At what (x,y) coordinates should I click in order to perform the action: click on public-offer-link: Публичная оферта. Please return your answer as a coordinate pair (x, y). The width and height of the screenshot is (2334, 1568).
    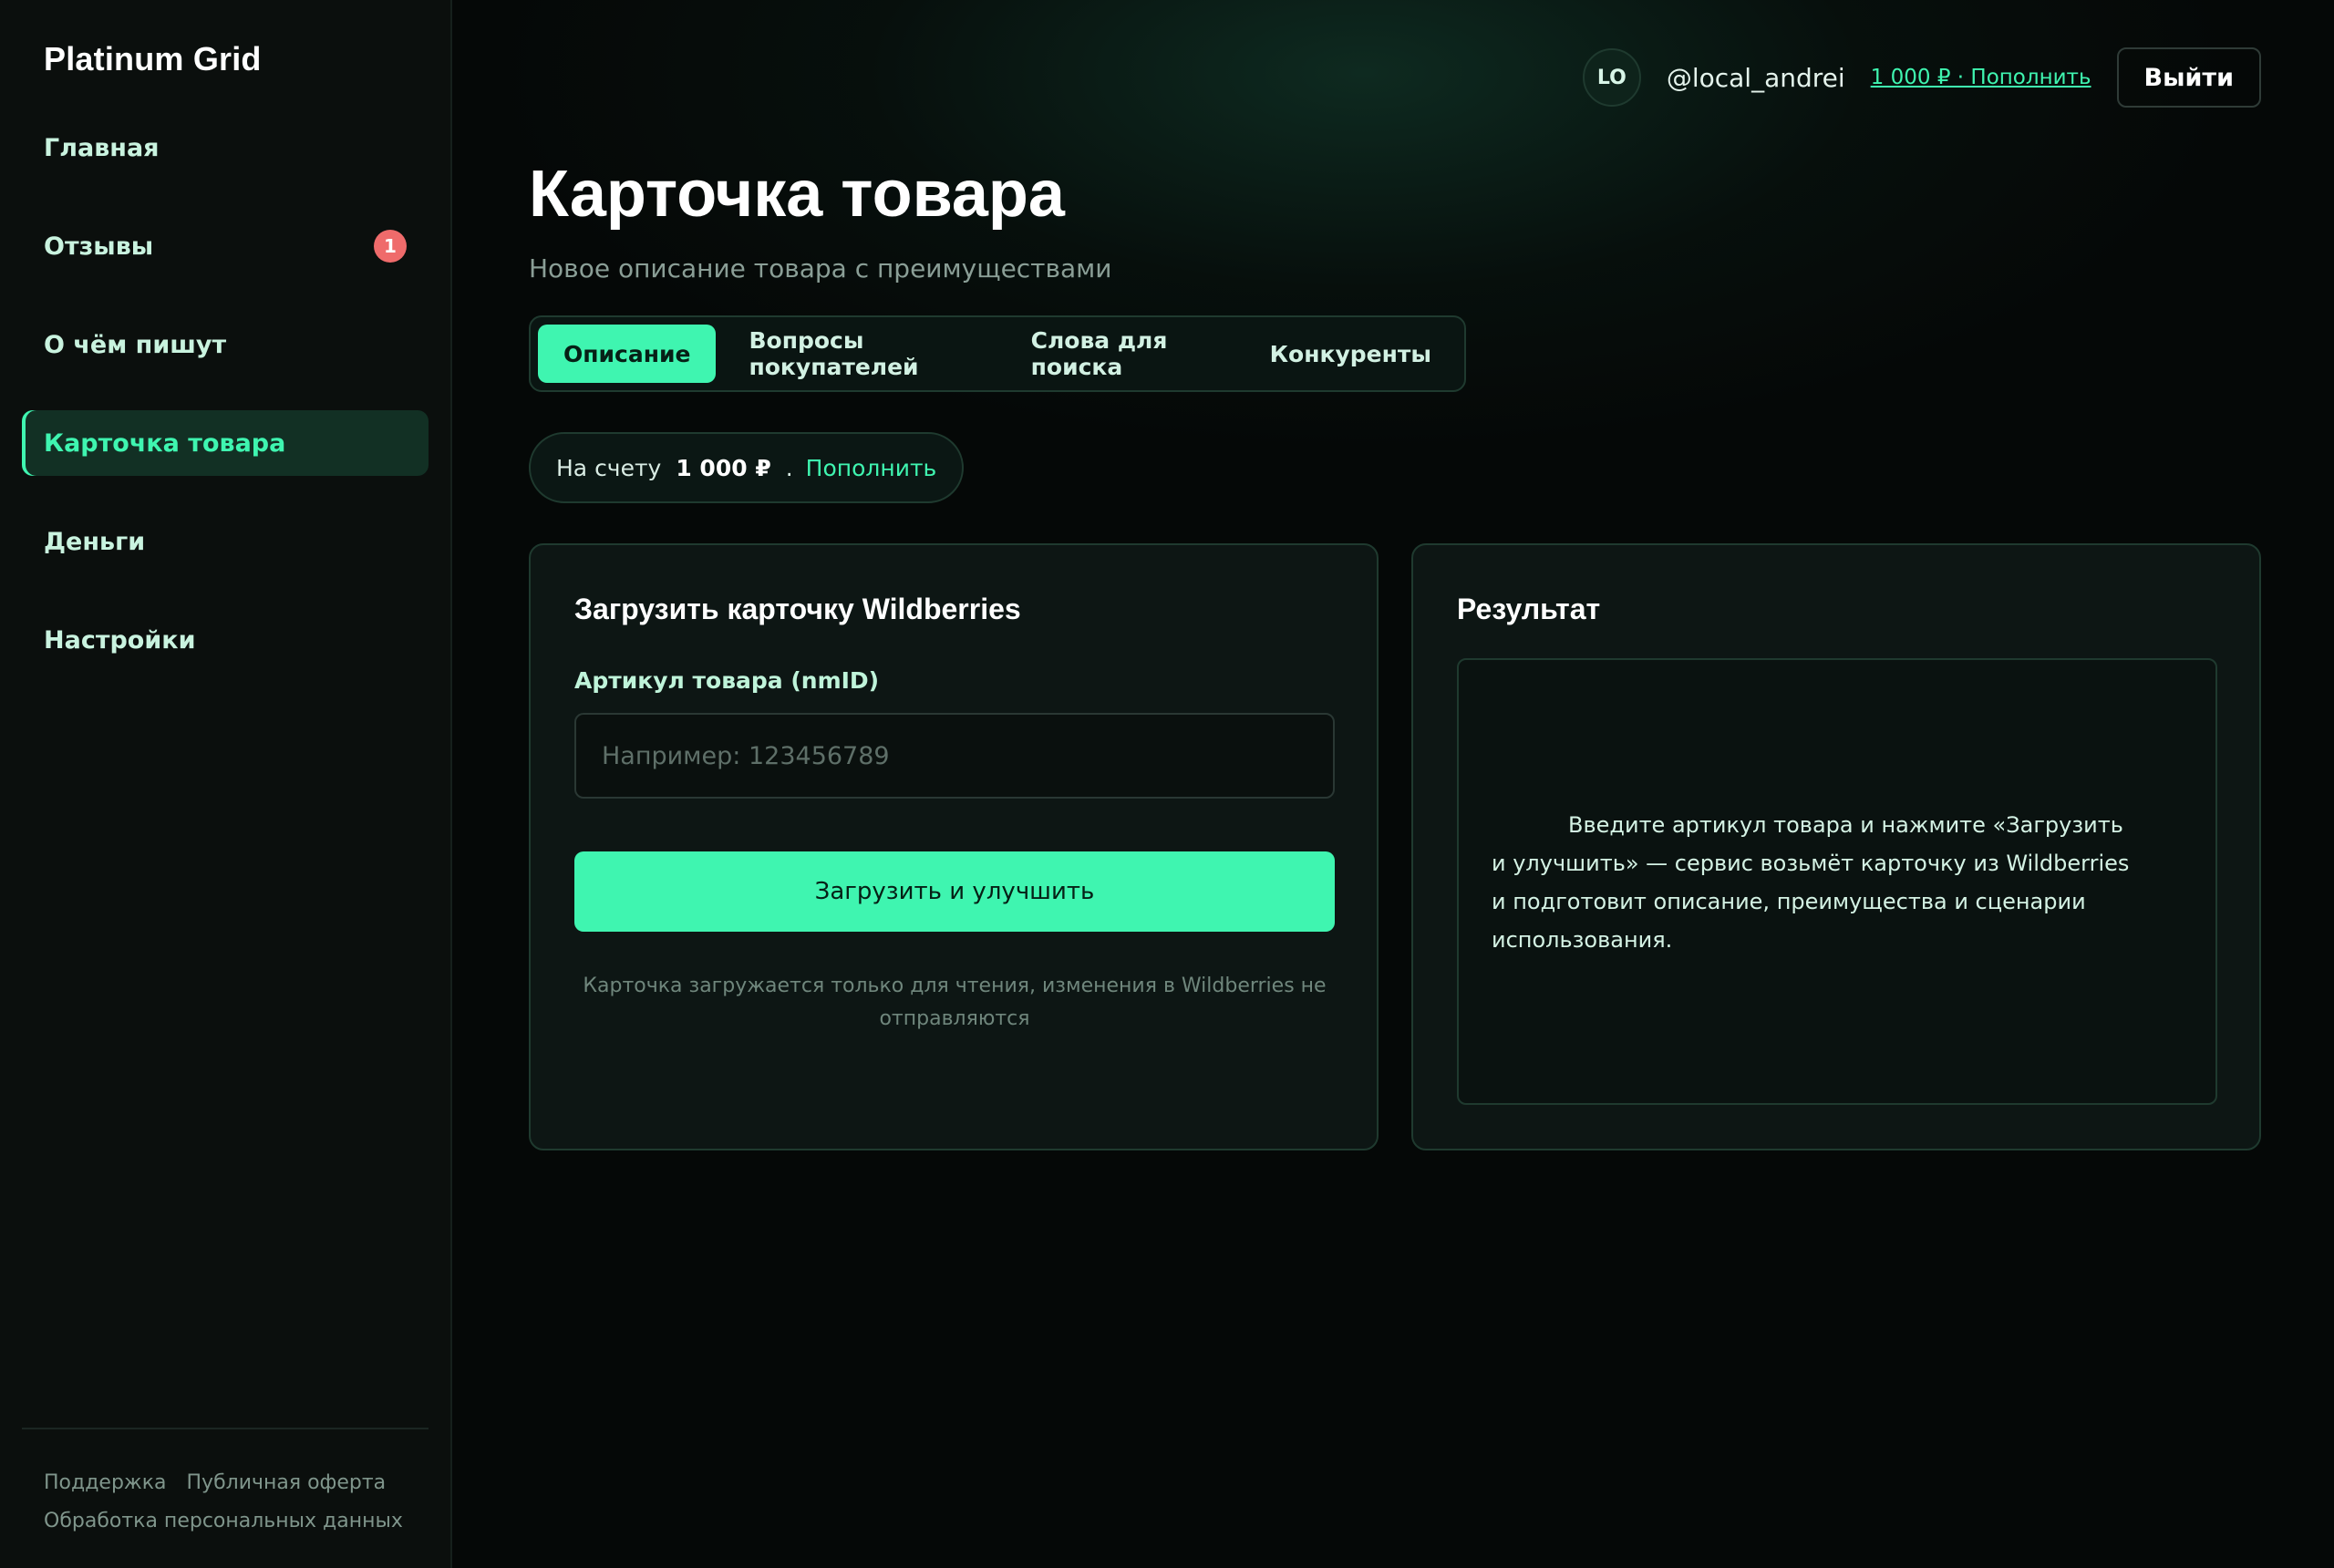
    Looking at the image, I should click on (287, 1482).